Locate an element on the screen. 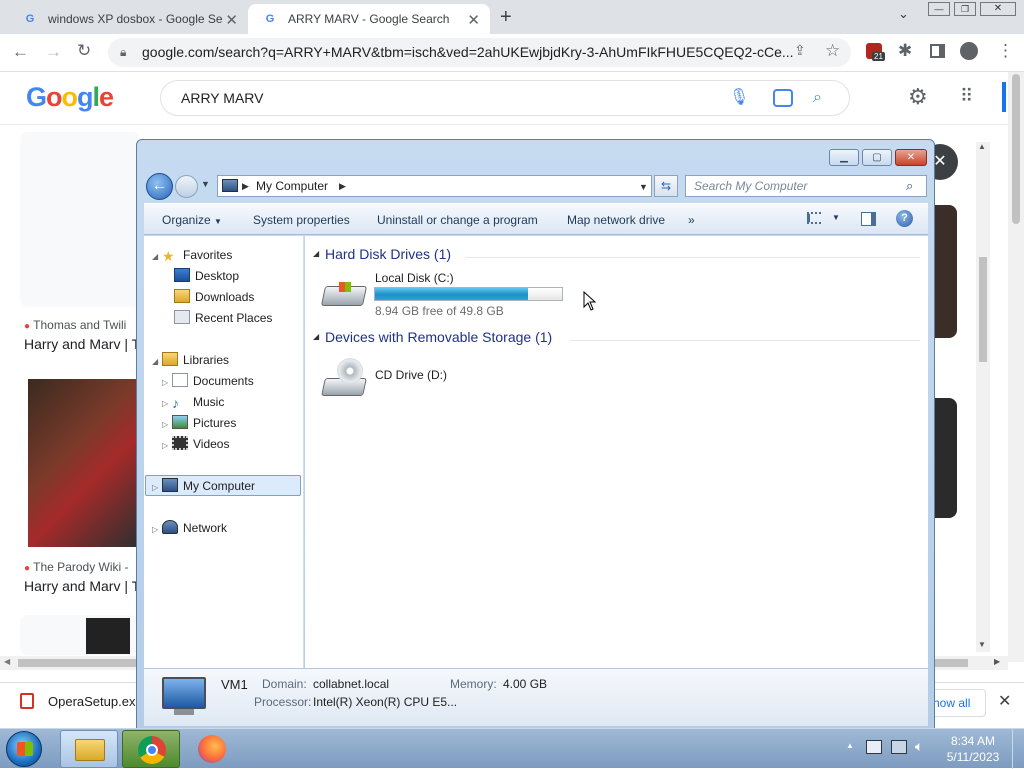 This screenshot has width=1024, height=769. drive-cd-d: CD Drive (D:) is located at coordinates (419, 380).